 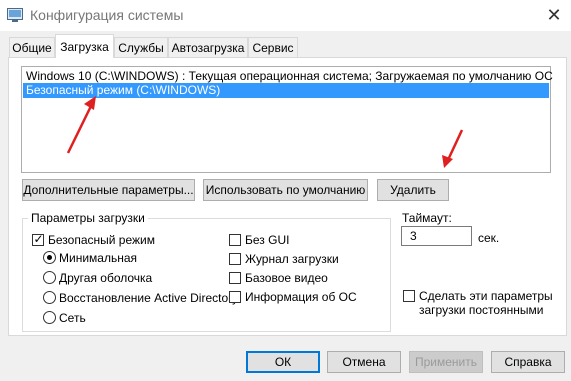 I want to click on boot-log-checkbox, so click(x=235, y=259).